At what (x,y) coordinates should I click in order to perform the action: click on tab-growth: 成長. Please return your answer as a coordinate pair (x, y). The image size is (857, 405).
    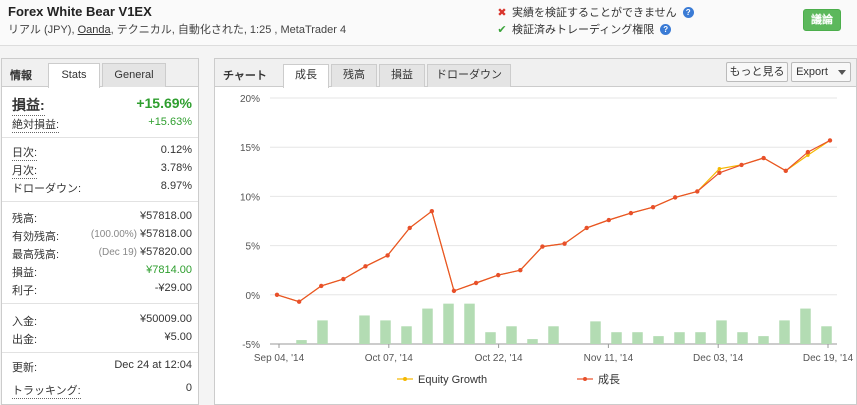
    Looking at the image, I should click on (306, 76).